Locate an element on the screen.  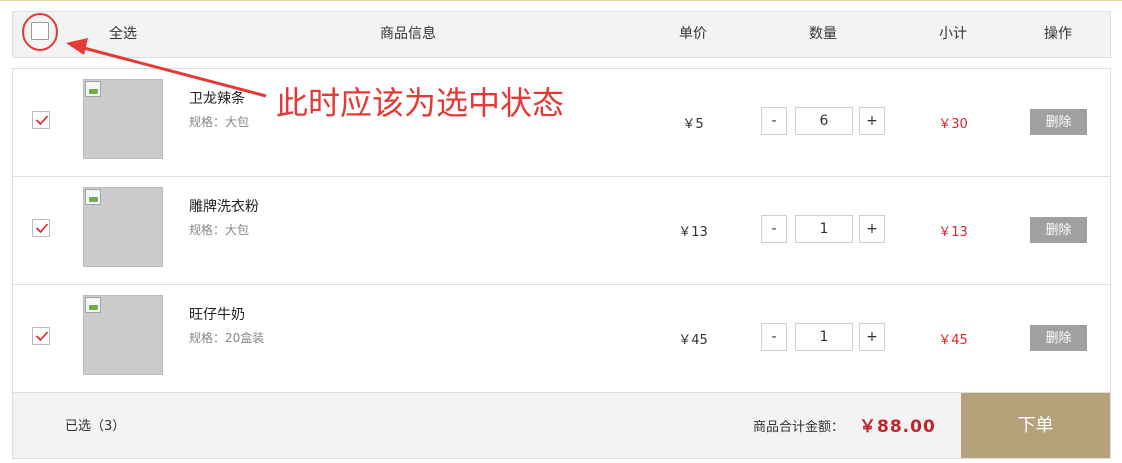
annotation-overlay is located at coordinates (144, 55).